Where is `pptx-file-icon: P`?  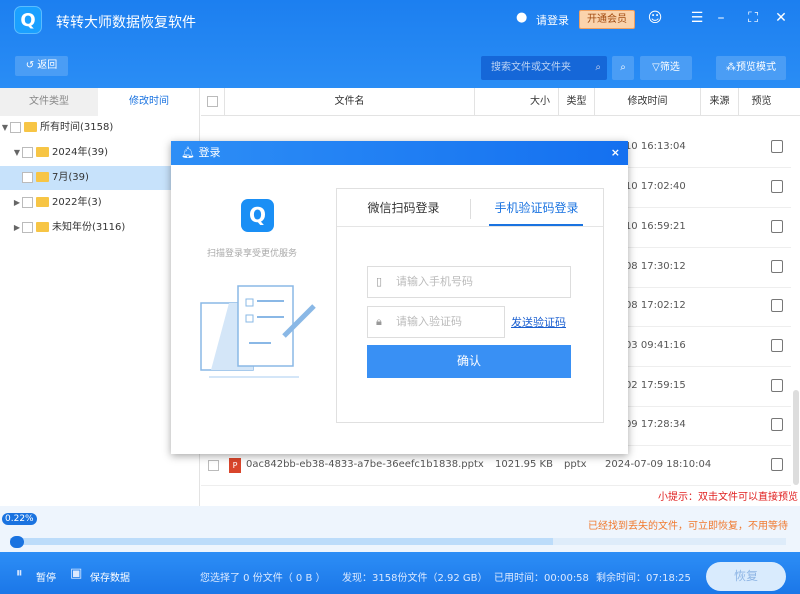
pptx-file-icon: P is located at coordinates (235, 465).